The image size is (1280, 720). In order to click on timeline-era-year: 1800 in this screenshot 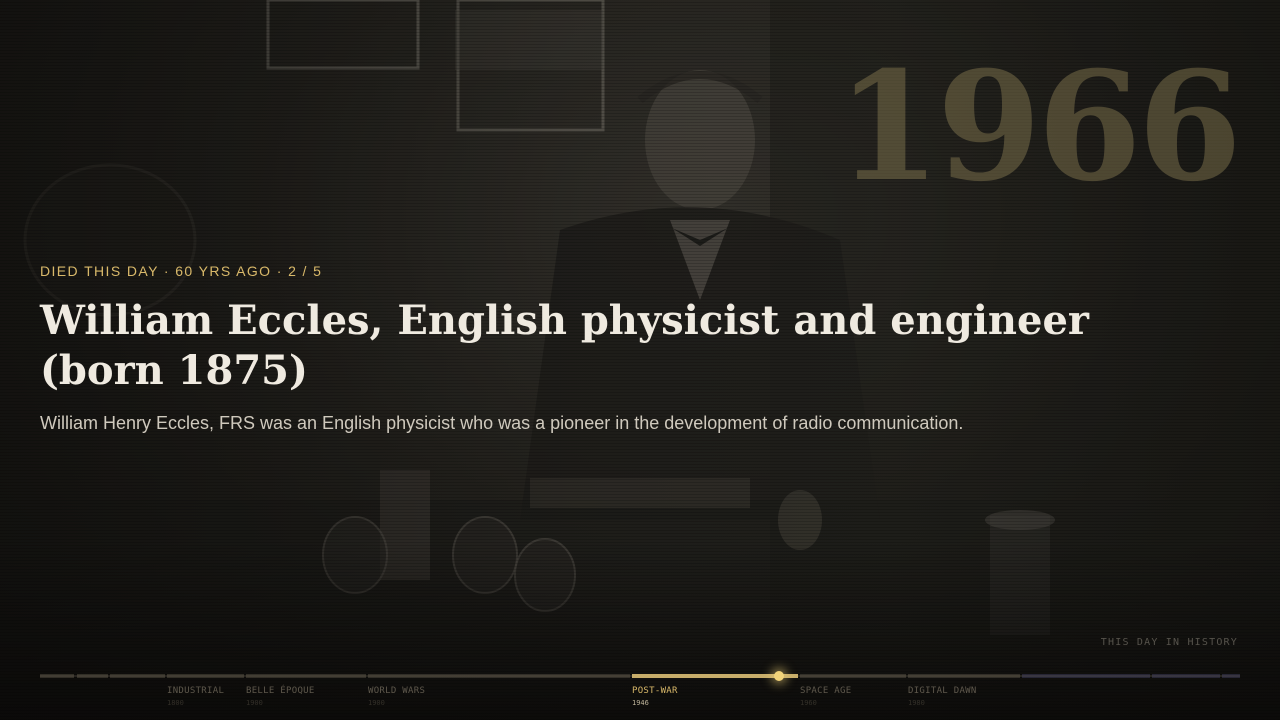, I will do `click(175, 703)`.